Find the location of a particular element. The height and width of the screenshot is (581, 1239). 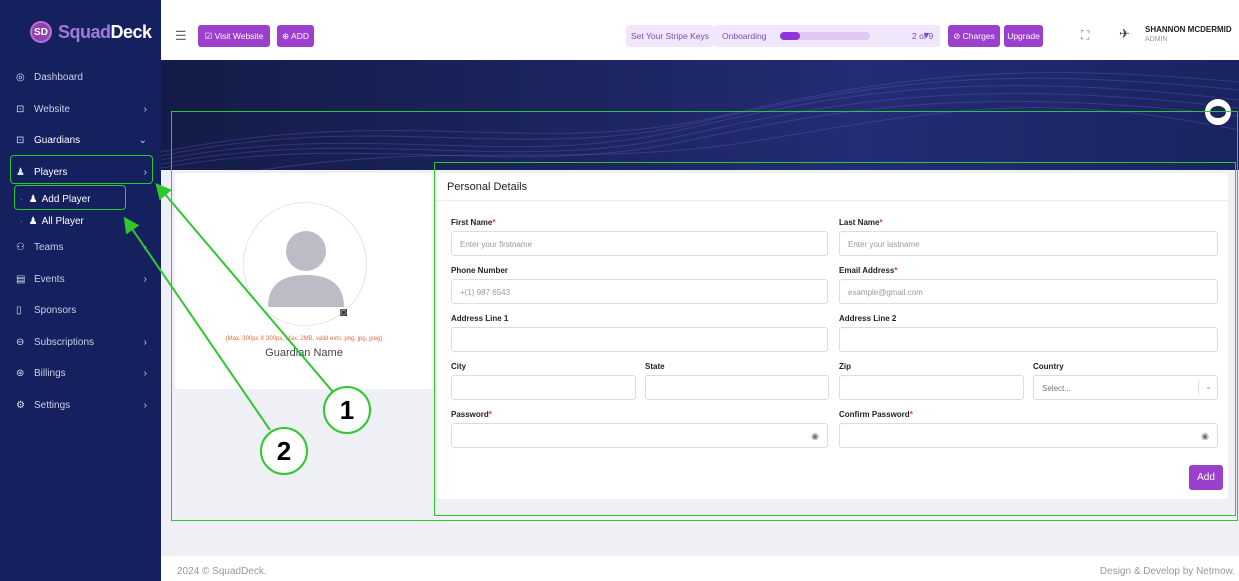

arrow-one is located at coordinates (244, 287).